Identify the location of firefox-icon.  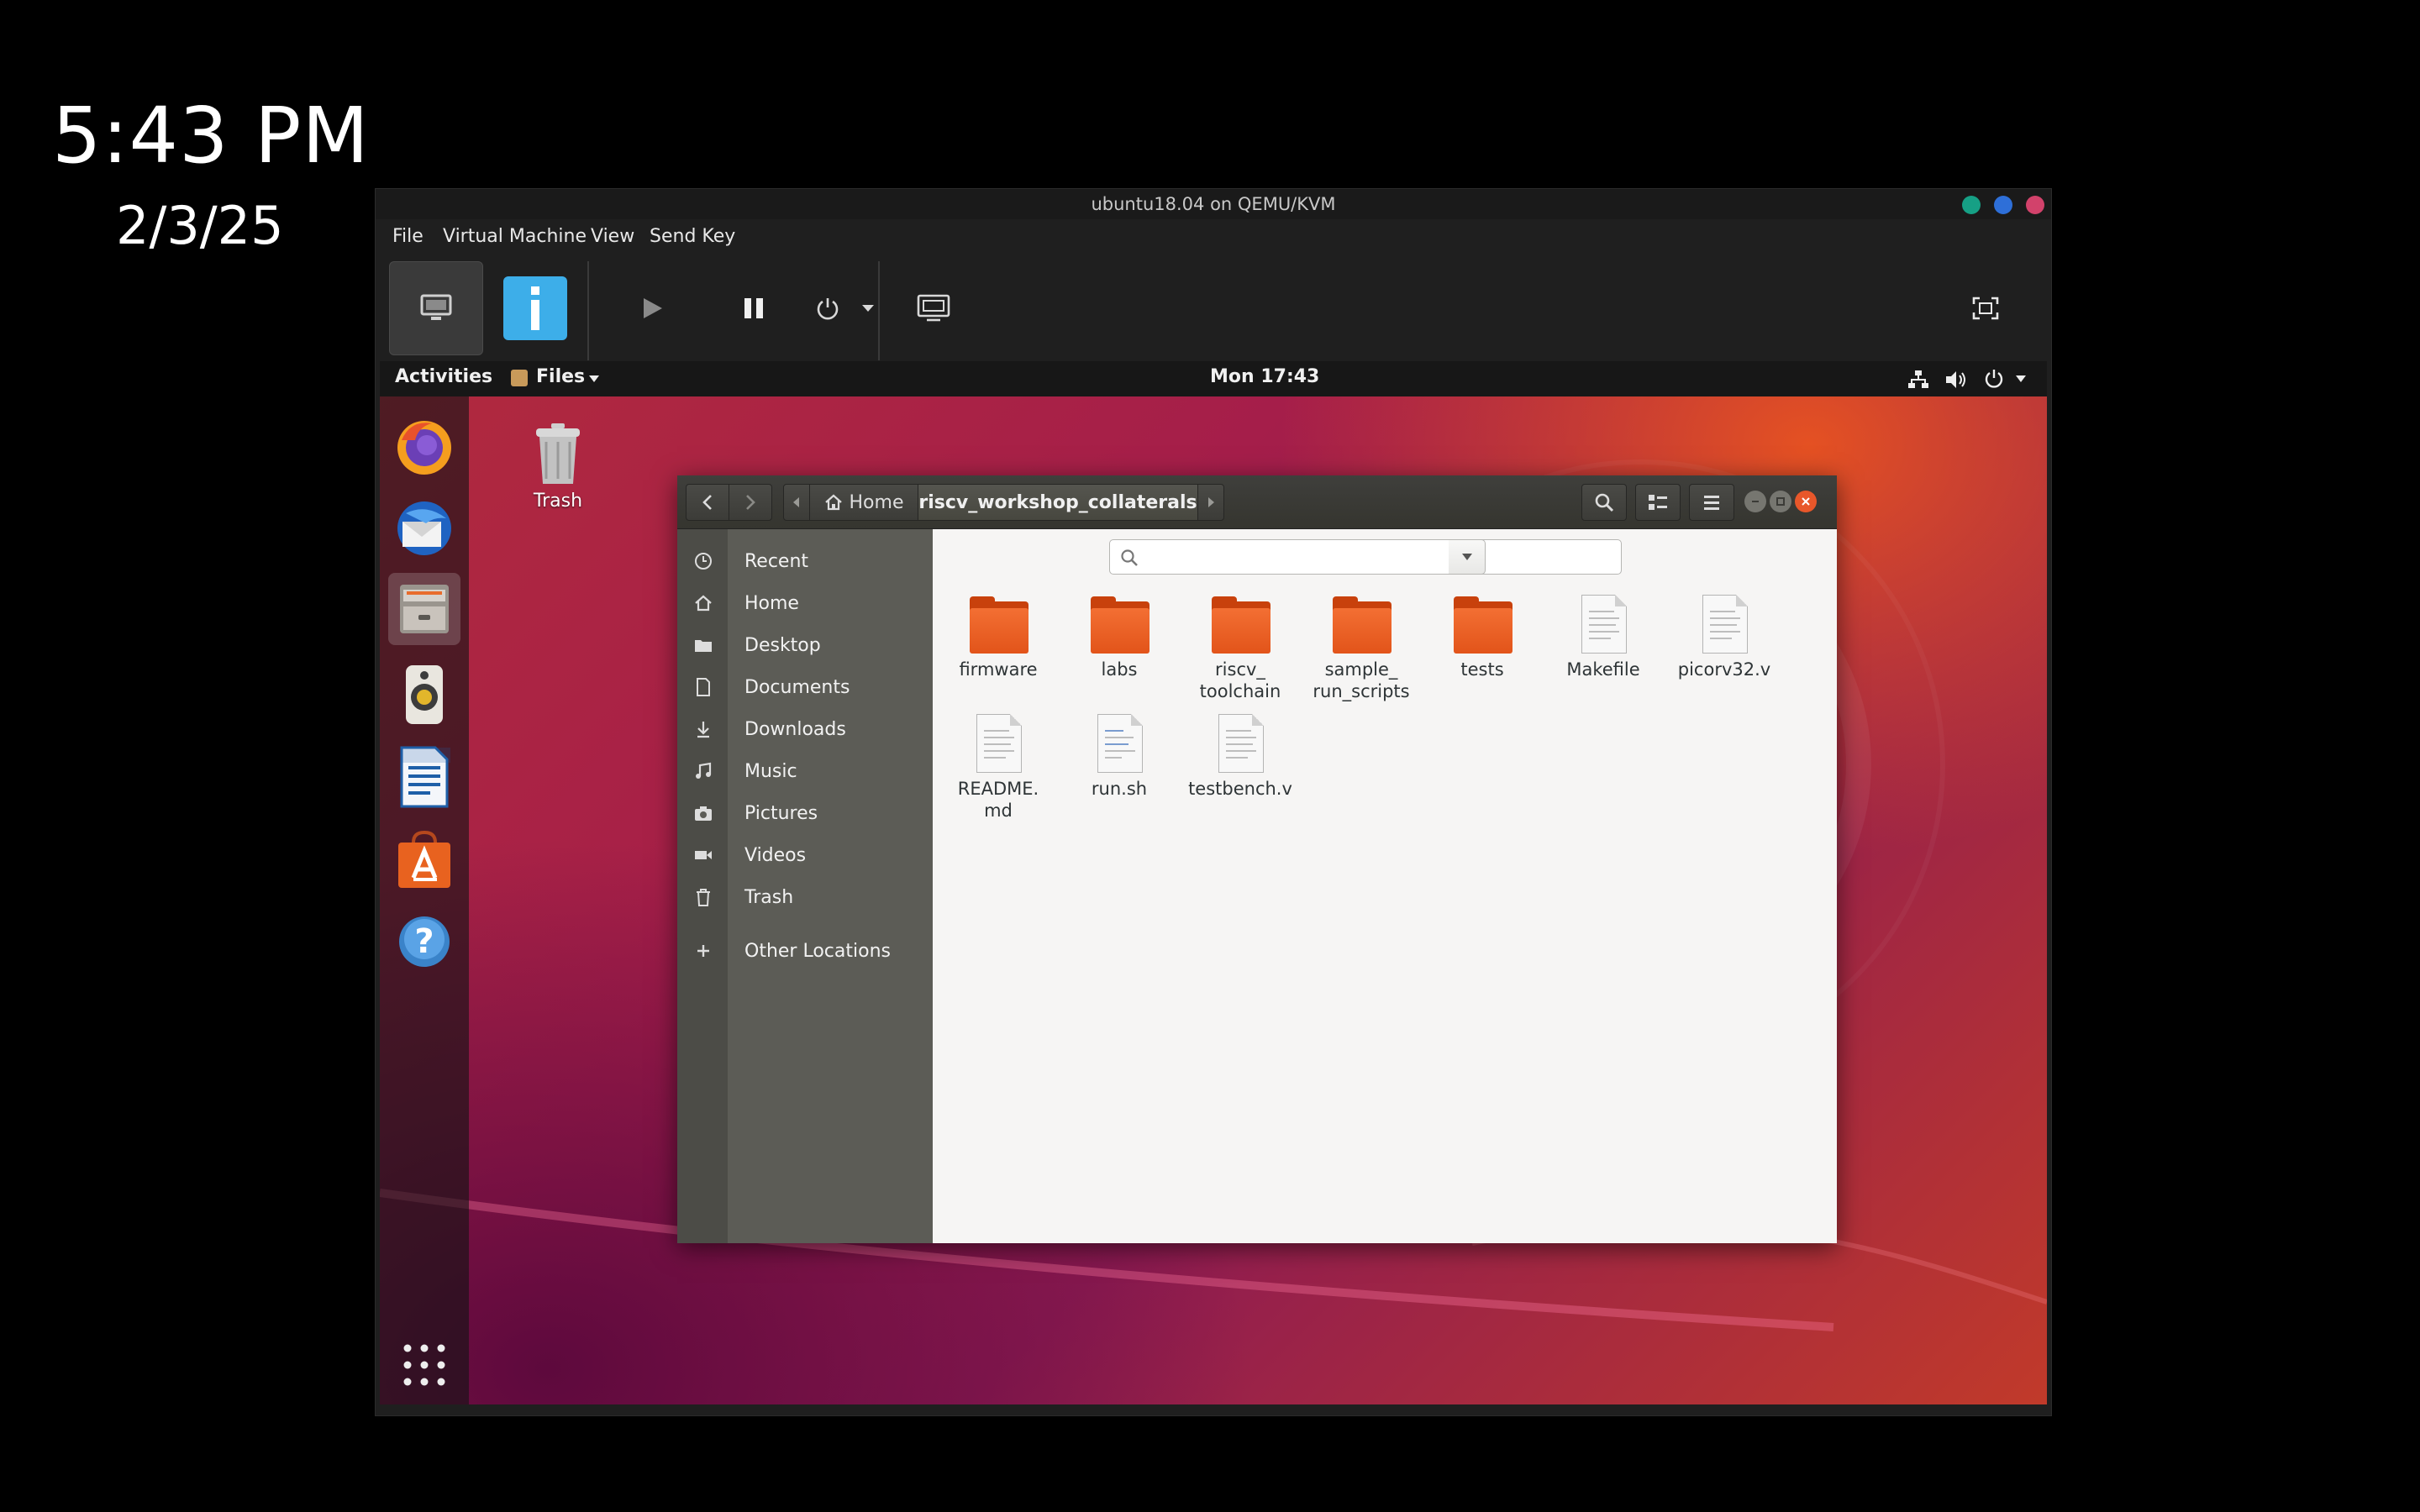
(424, 448).